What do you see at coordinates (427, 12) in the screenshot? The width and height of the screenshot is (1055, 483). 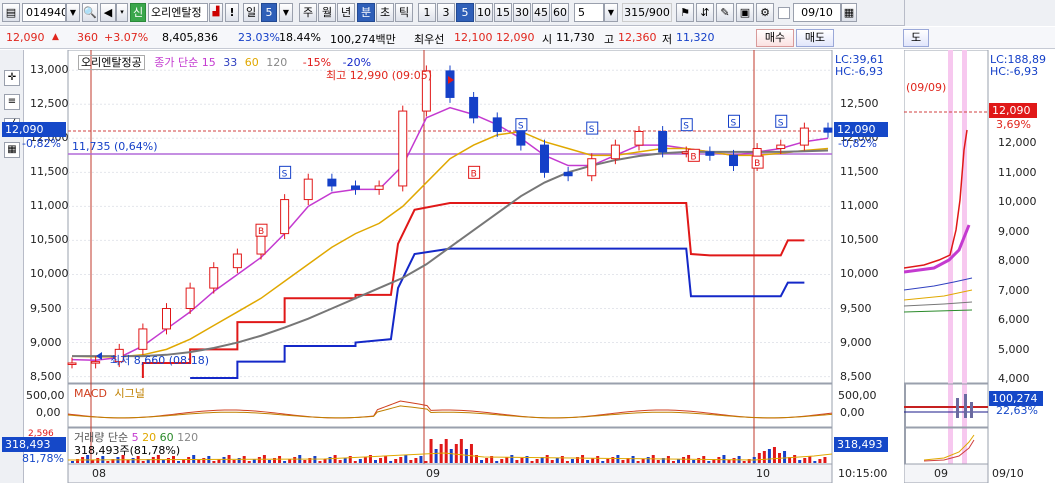 I see `interval-1: 1` at bounding box center [427, 12].